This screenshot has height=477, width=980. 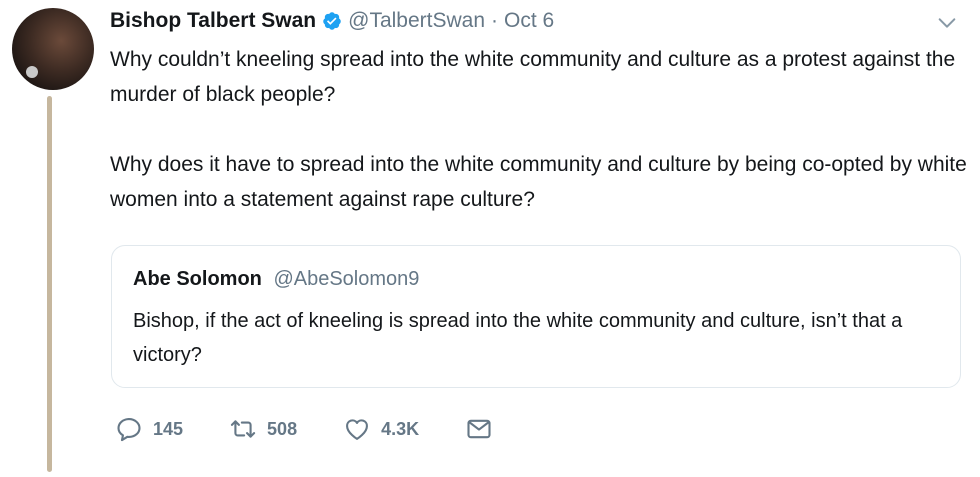 I want to click on avatar, so click(x=53, y=49).